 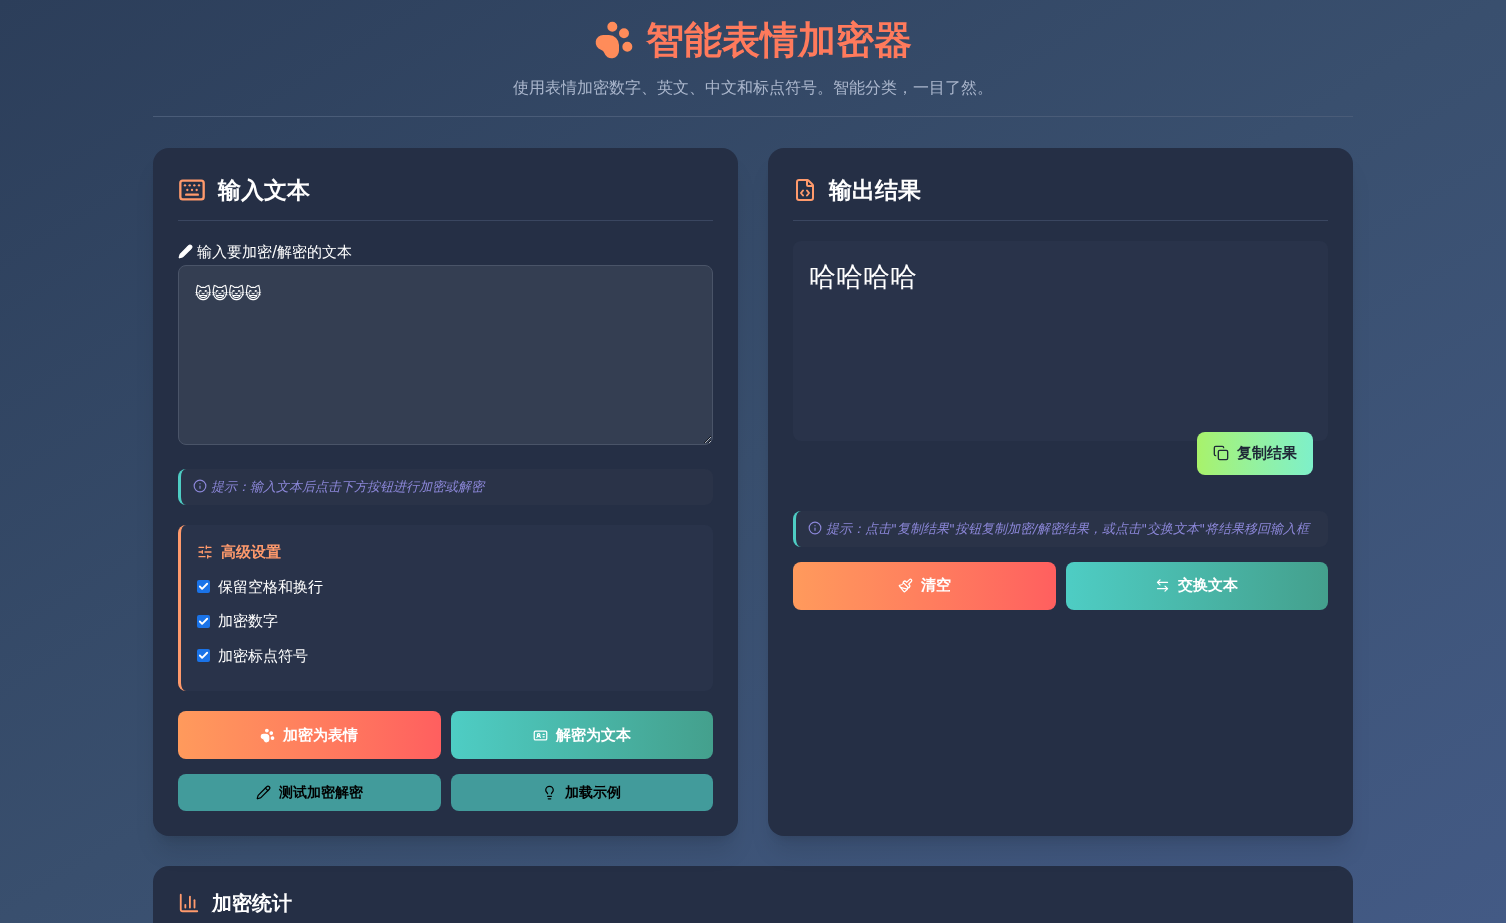 What do you see at coordinates (270, 587) in the screenshot?
I see `option-label: 保留空格和换行` at bounding box center [270, 587].